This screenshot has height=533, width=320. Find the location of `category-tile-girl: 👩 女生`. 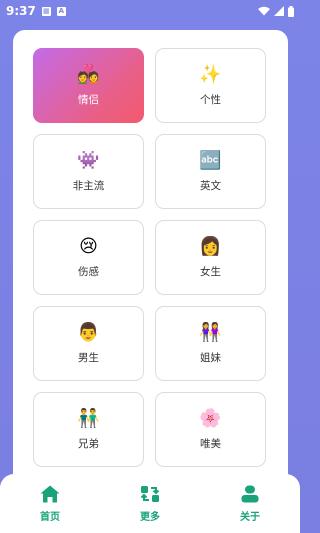

category-tile-girl: 👩 女生 is located at coordinates (210, 257).